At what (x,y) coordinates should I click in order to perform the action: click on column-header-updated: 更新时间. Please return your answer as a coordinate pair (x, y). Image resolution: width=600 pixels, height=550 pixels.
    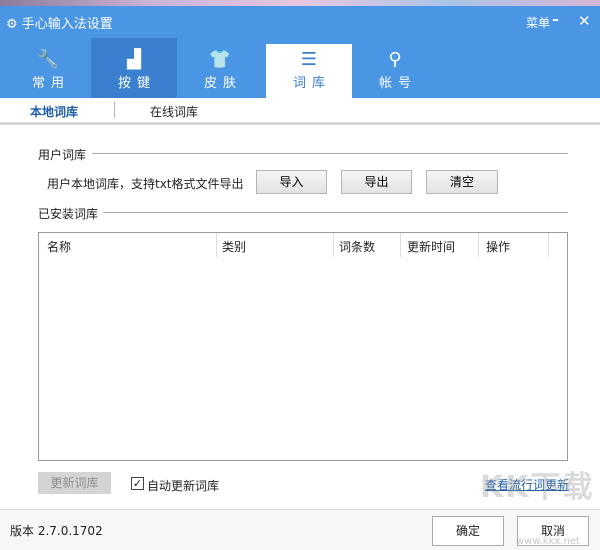
    Looking at the image, I should click on (431, 246).